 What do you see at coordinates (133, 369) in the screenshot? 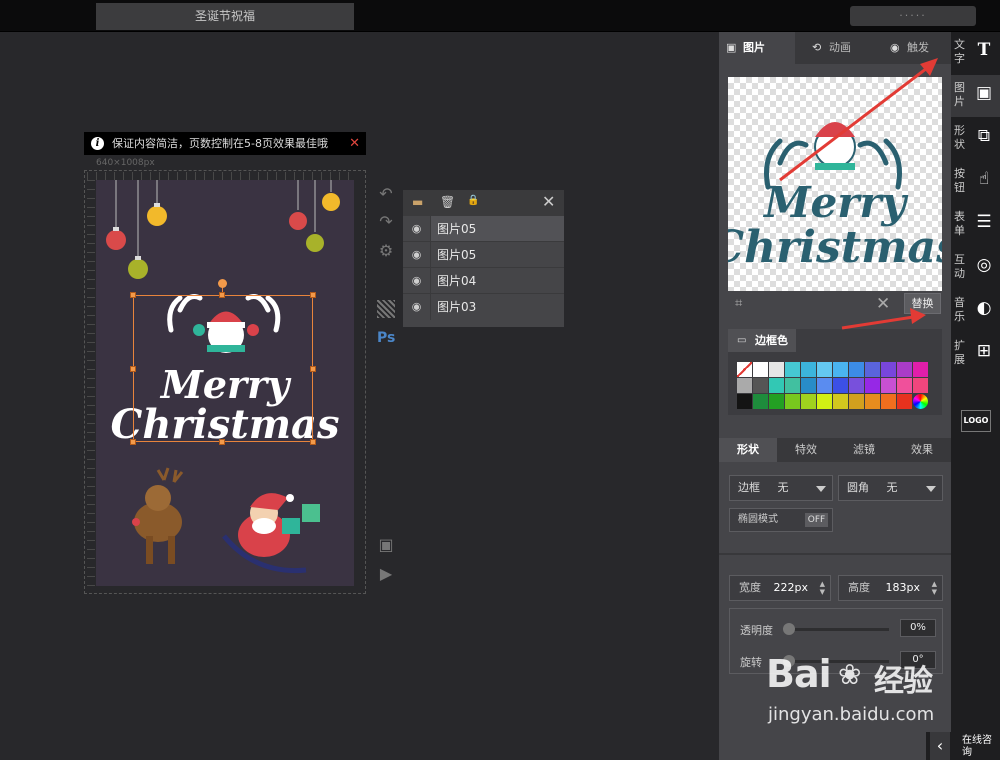
I see `resize-handle-w` at bounding box center [133, 369].